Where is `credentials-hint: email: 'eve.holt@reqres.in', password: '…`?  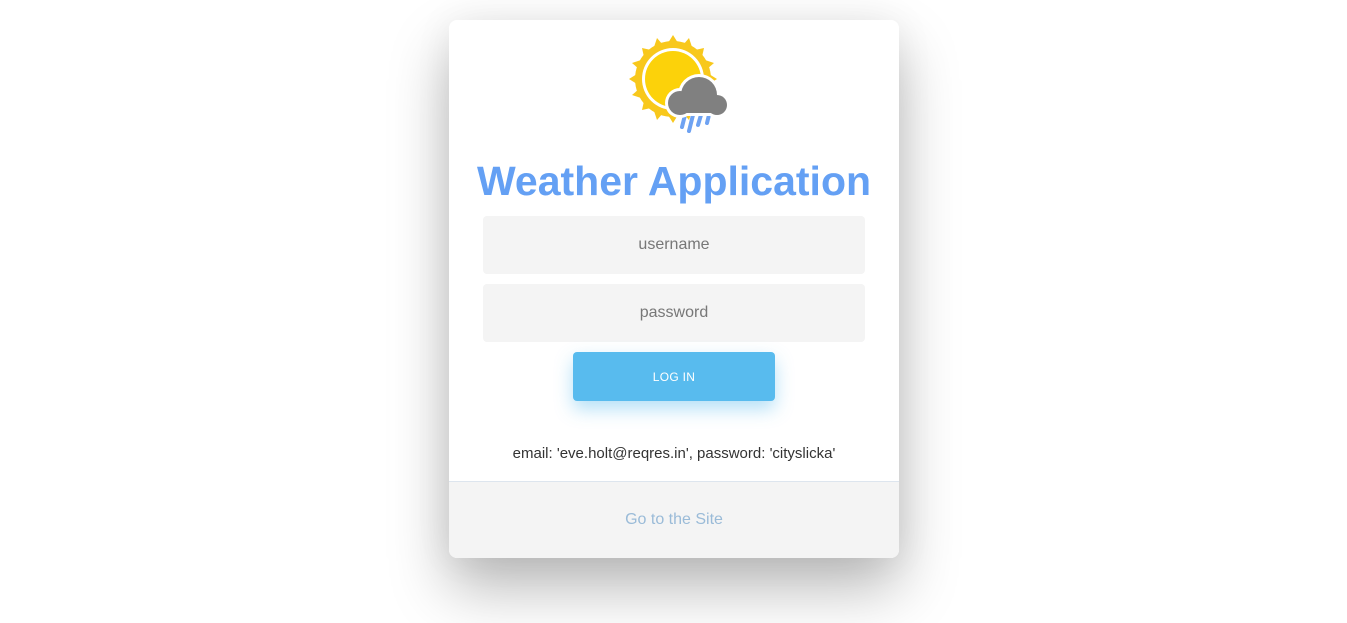
credentials-hint: email: 'eve.holt@reqres.in', password: '… is located at coordinates (674, 453).